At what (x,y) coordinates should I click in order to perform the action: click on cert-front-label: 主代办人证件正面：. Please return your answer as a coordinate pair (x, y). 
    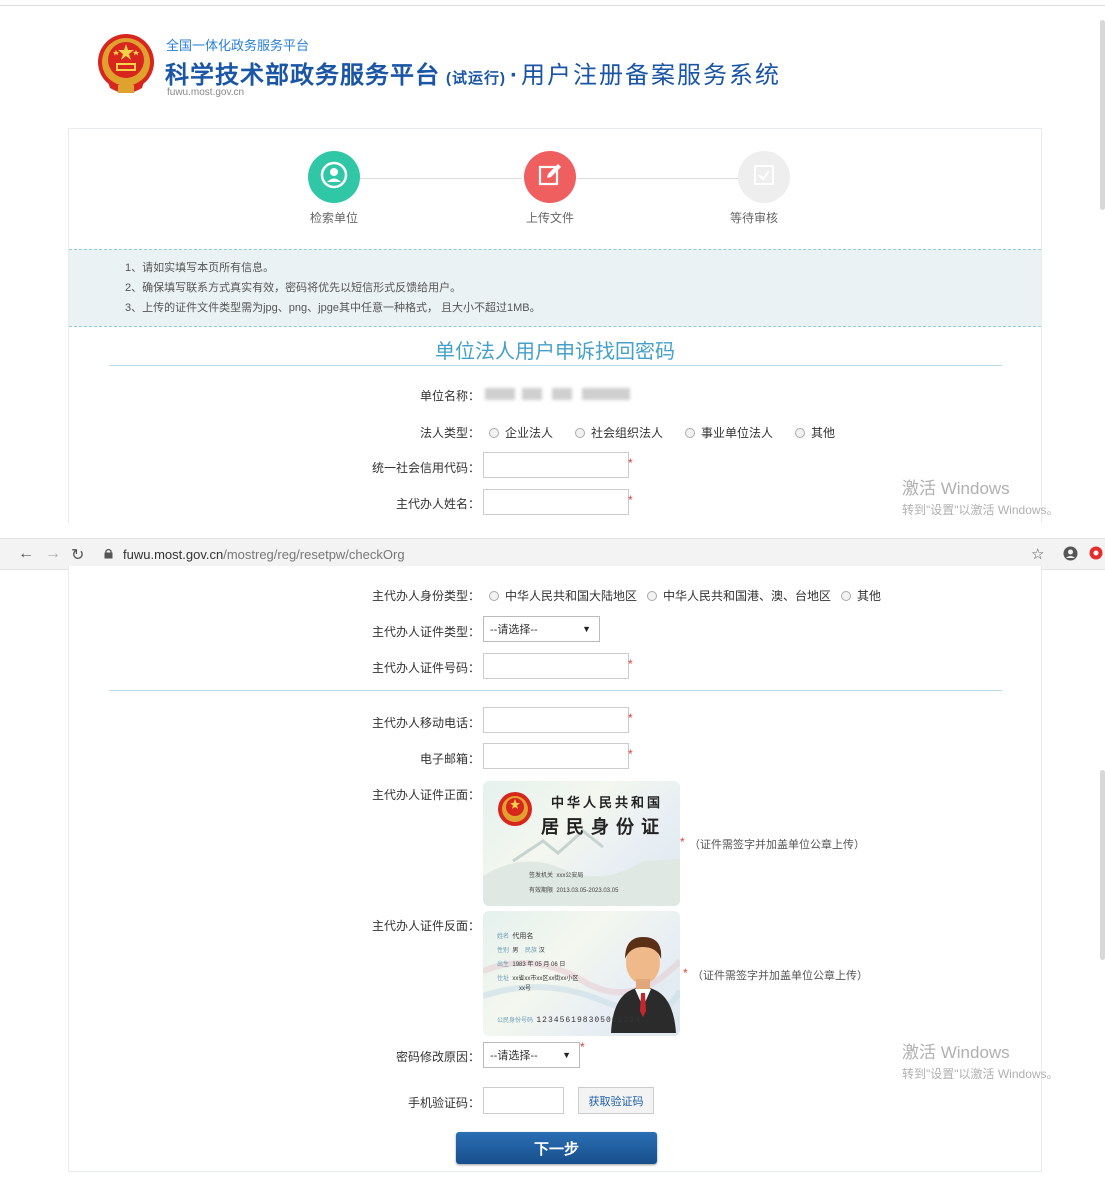
    Looking at the image, I should click on (425, 795).